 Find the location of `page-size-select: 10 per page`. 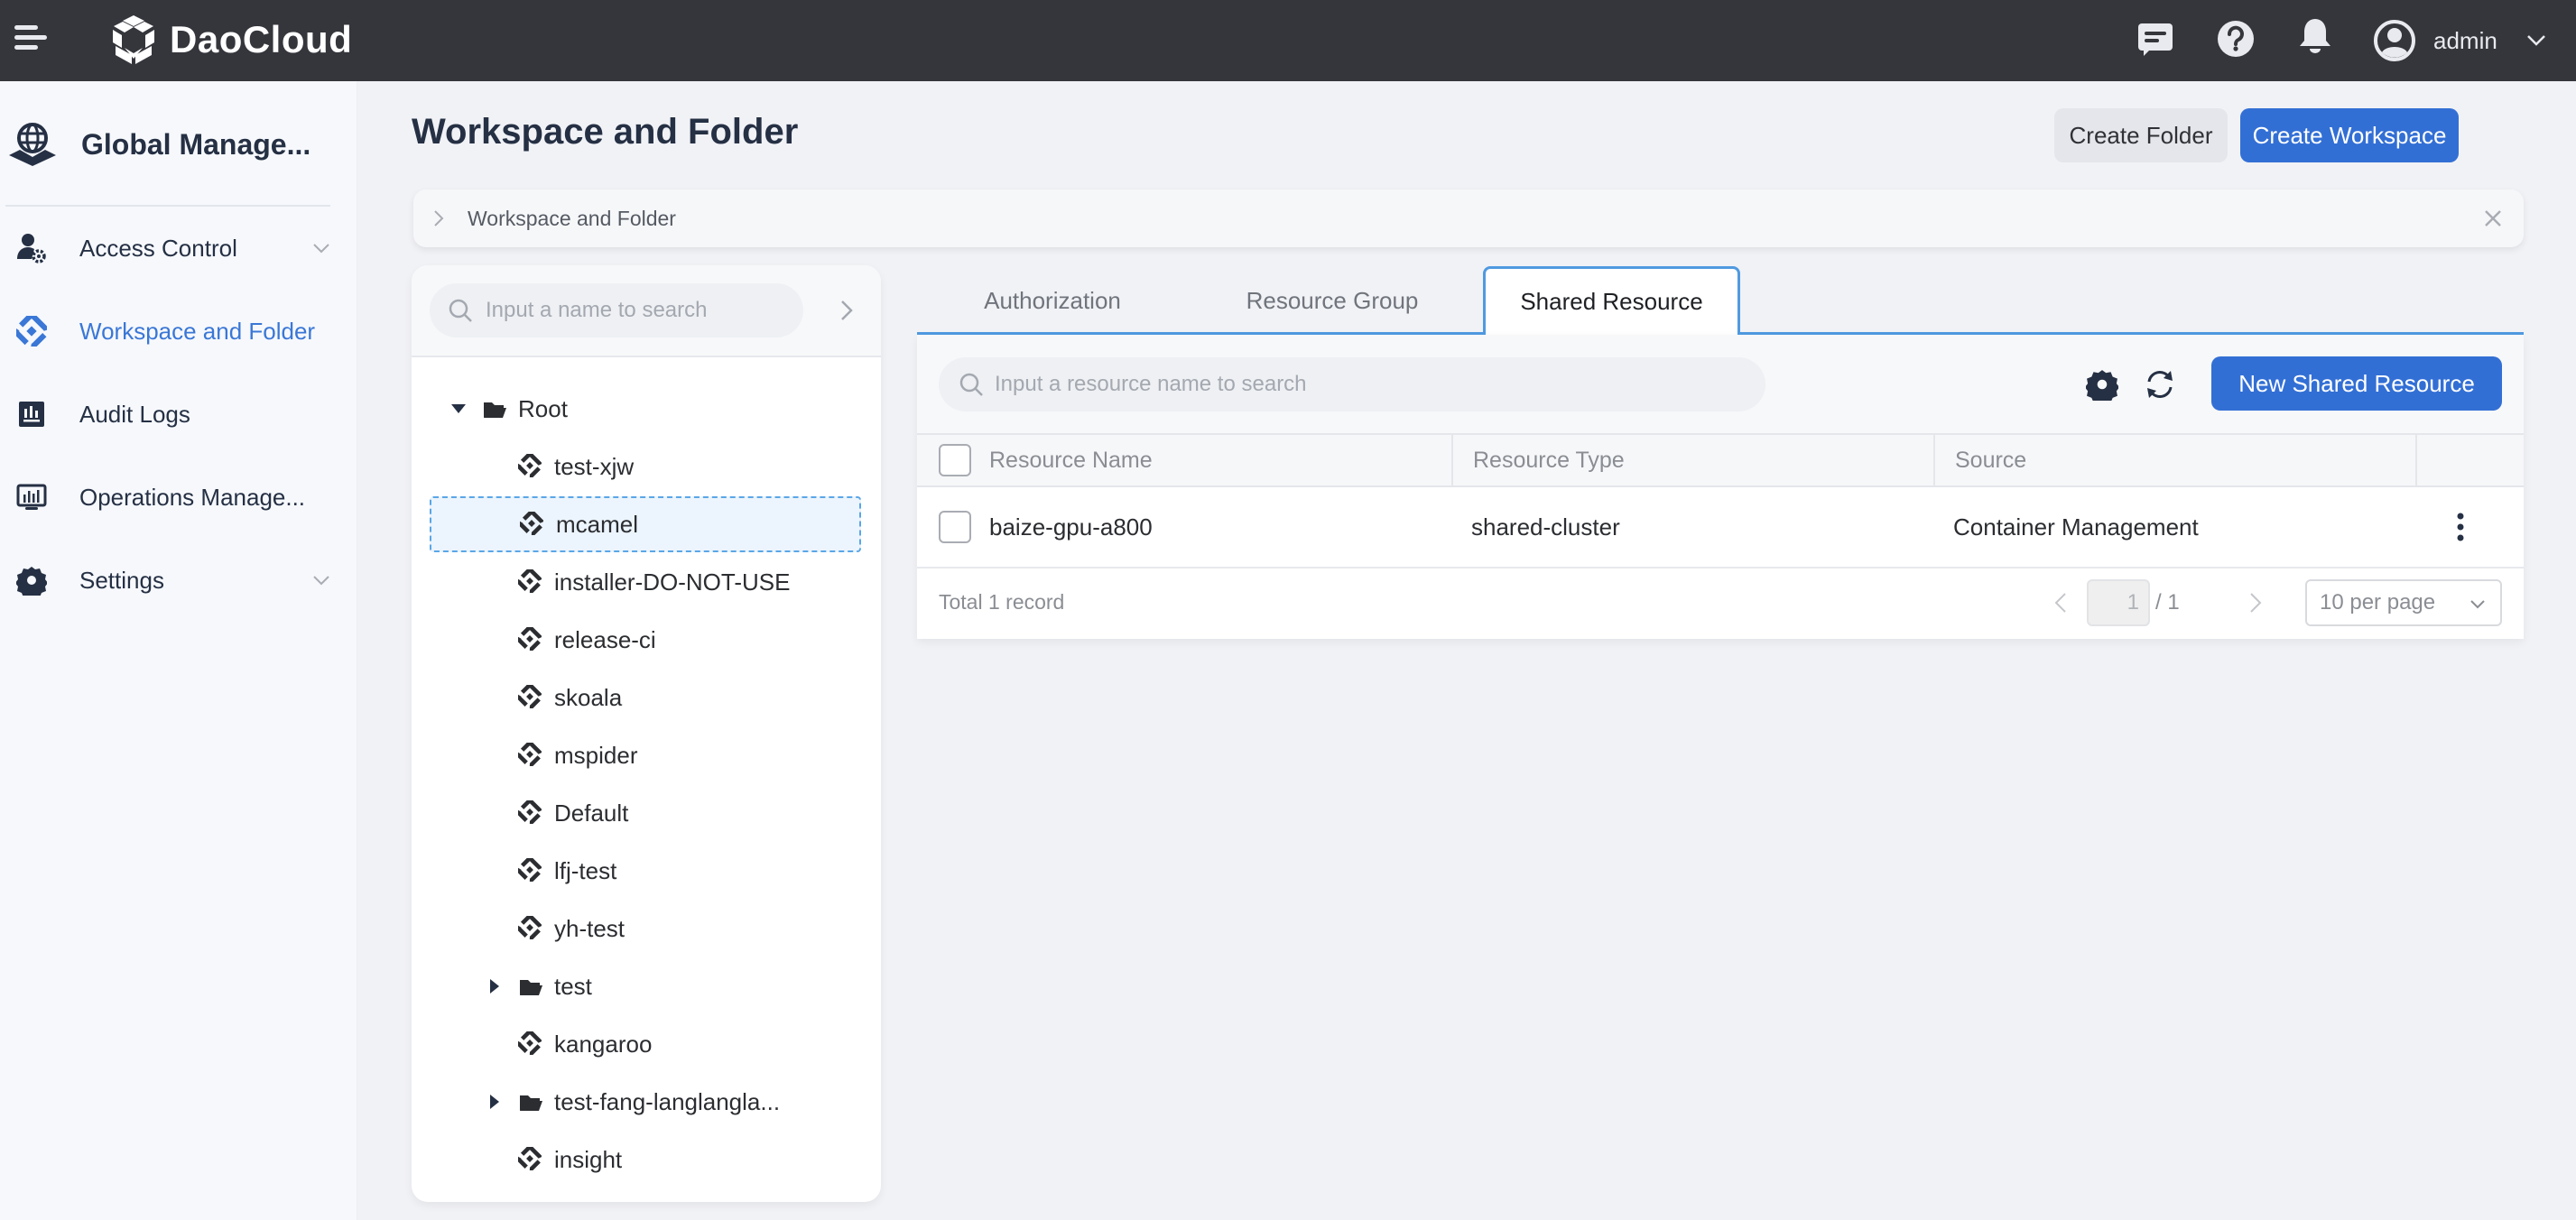

page-size-select: 10 per page is located at coordinates (2404, 602).